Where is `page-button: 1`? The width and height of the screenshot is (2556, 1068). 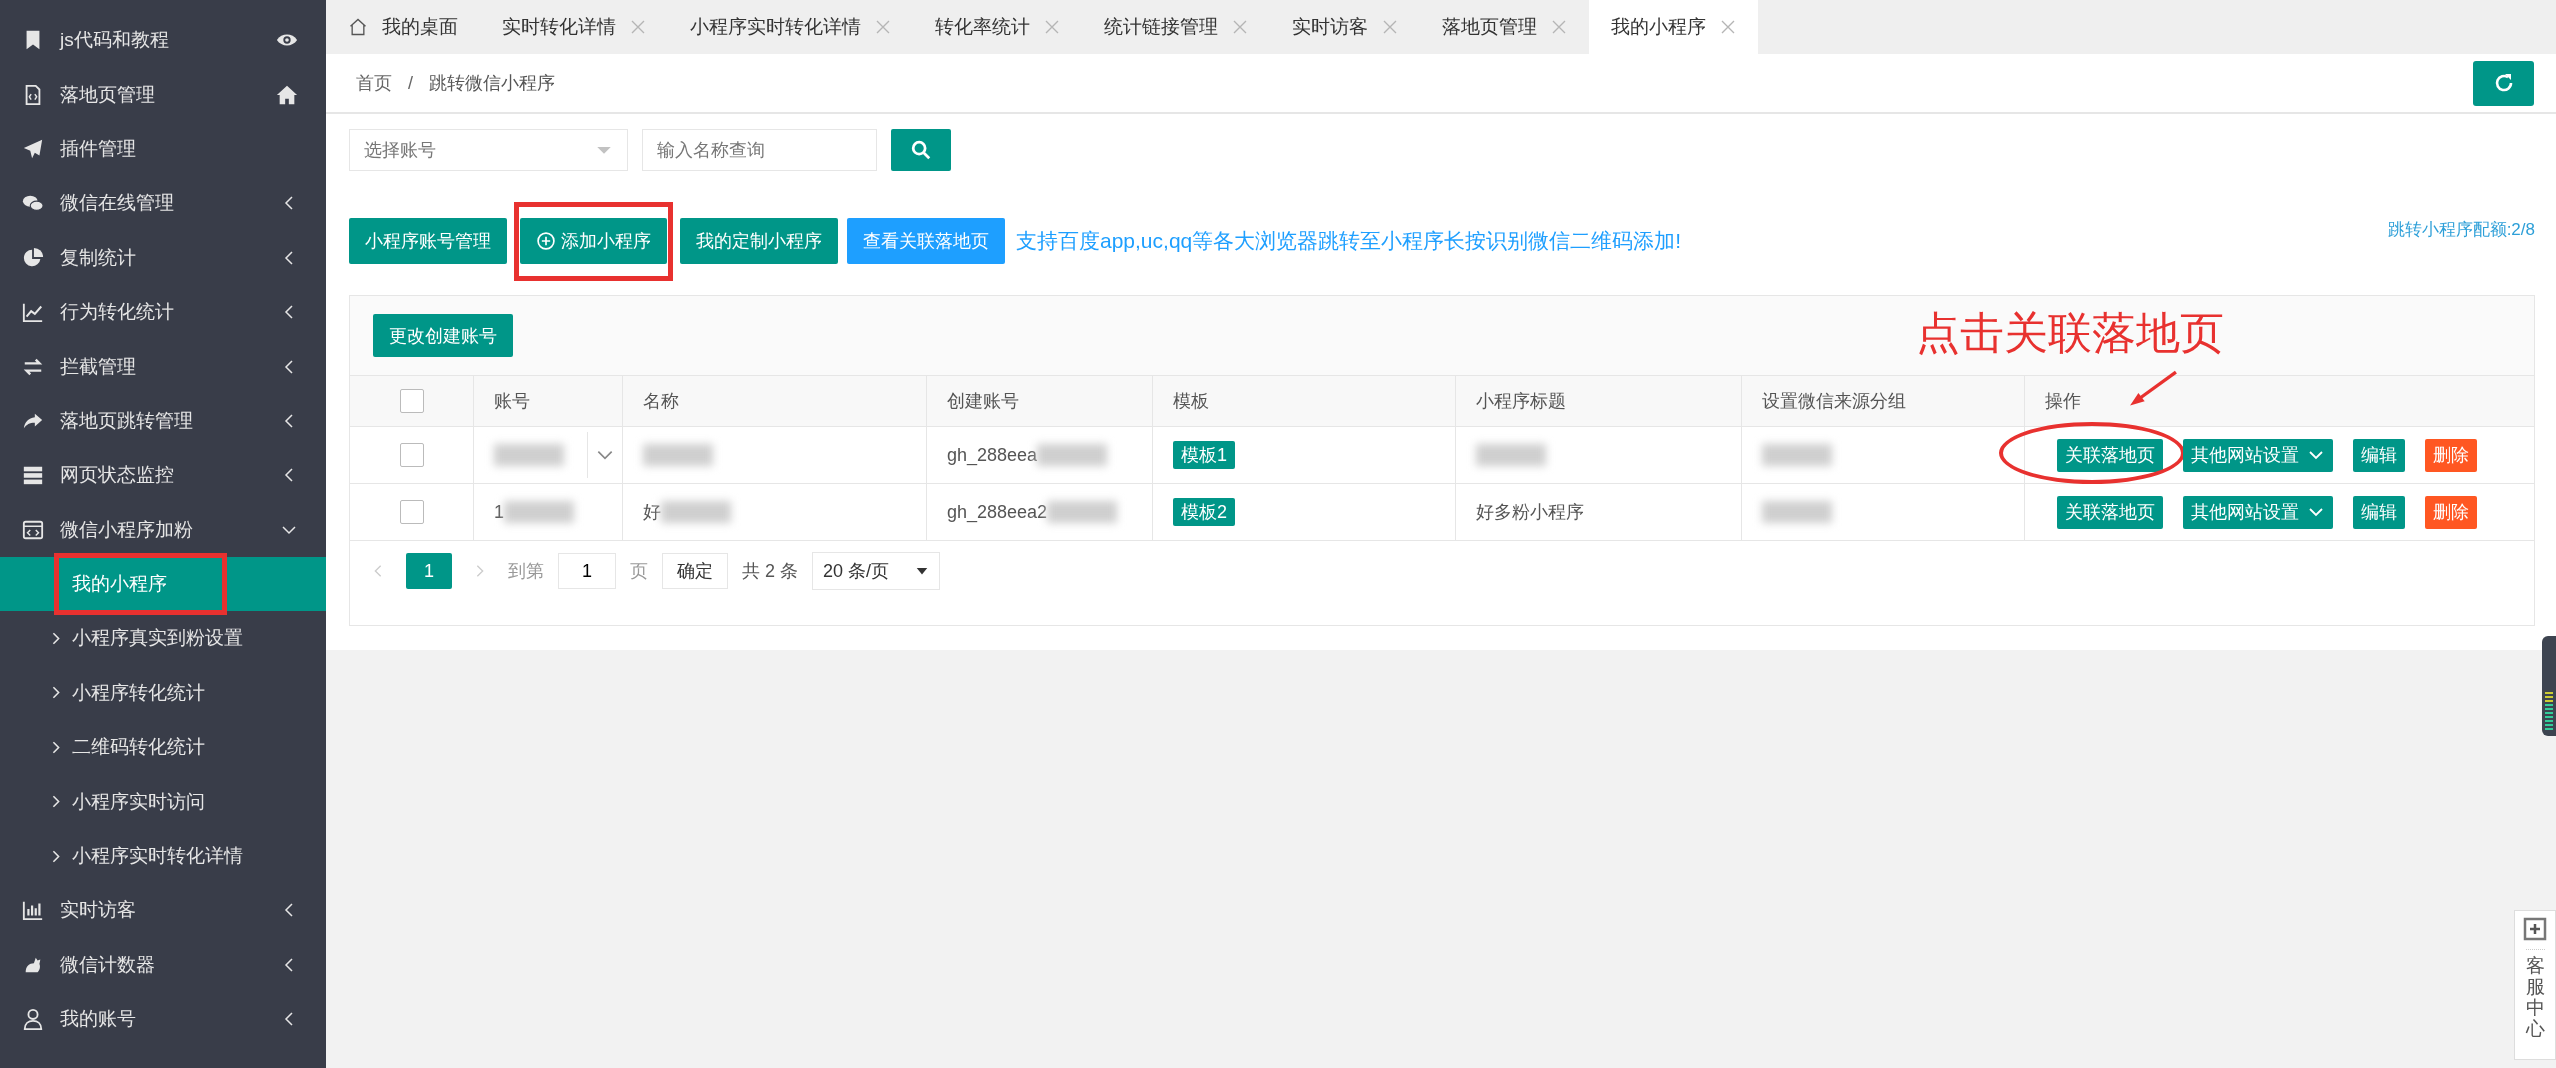 page-button: 1 is located at coordinates (429, 571).